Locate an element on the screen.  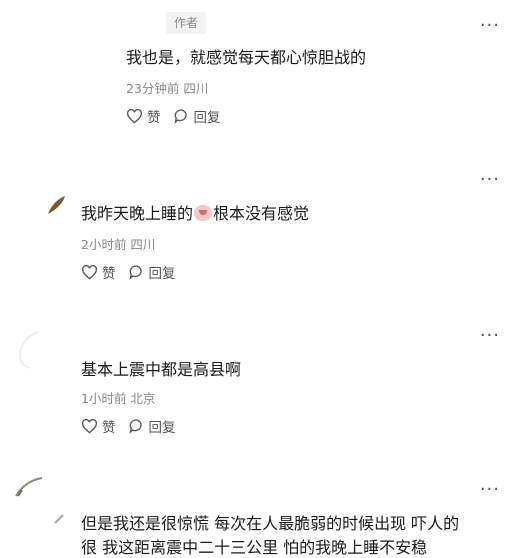
comment-text: 我昨天晚上睡的 根本没有感觉 is located at coordinates (195, 212).